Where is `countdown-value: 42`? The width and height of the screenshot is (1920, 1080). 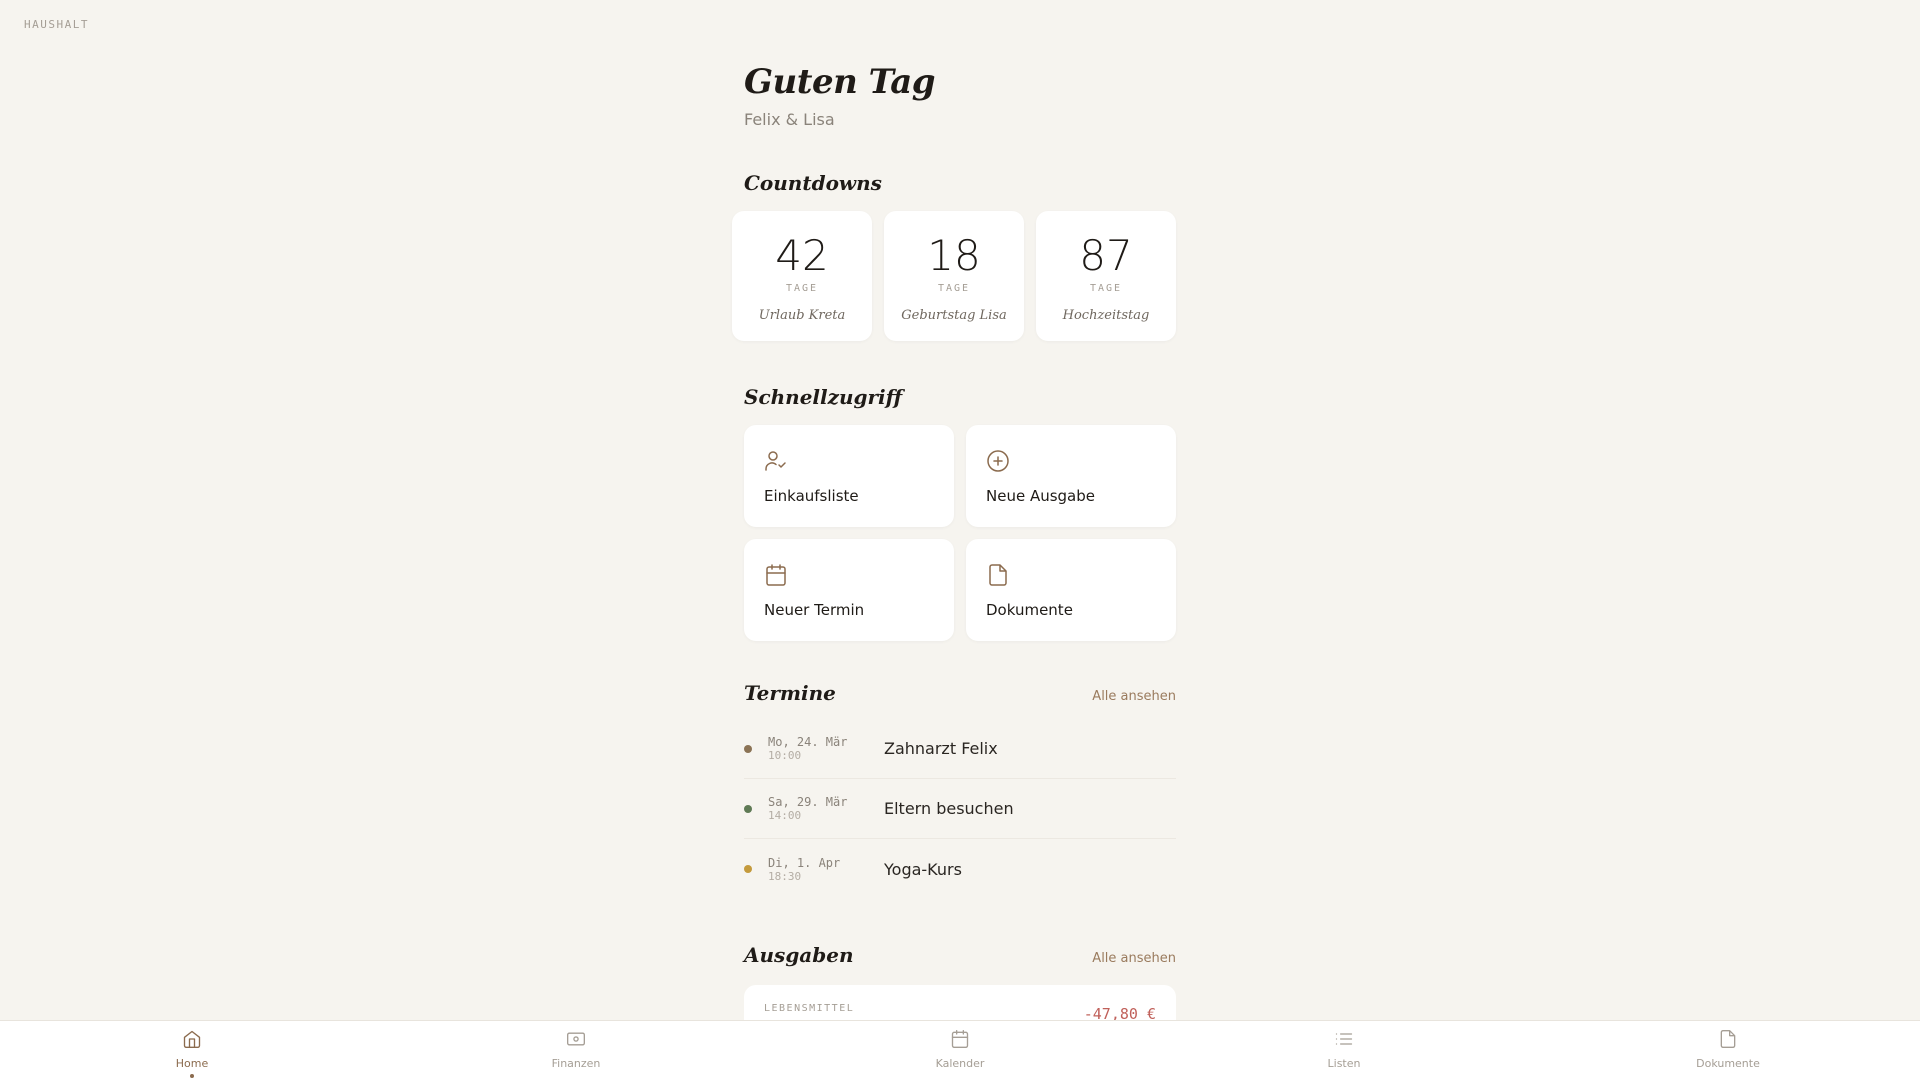 countdown-value: 42 is located at coordinates (802, 255).